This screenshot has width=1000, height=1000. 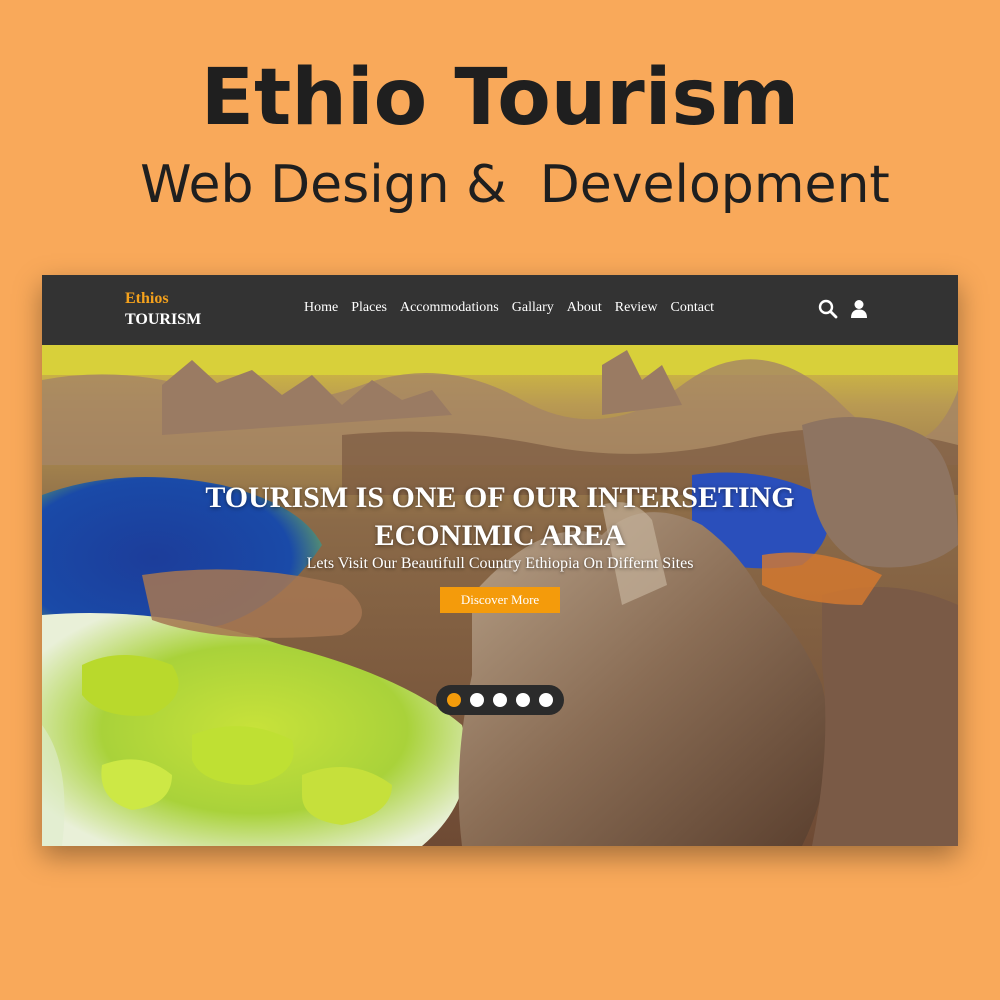 I want to click on nav-link-places: Places, so click(x=369, y=308).